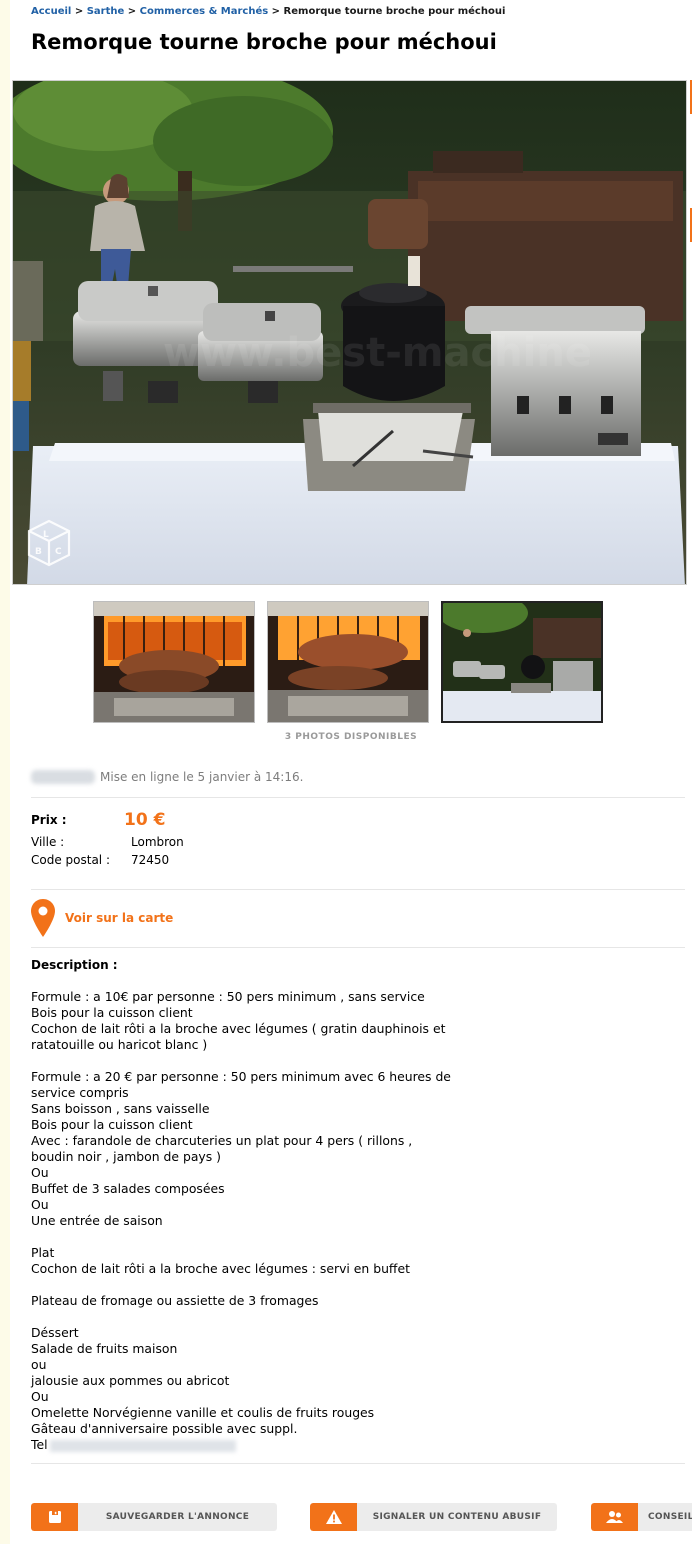 The width and height of the screenshot is (692, 1544). What do you see at coordinates (126, 1156) in the screenshot?
I see `description-line: boudin noir , jambon de pays )` at bounding box center [126, 1156].